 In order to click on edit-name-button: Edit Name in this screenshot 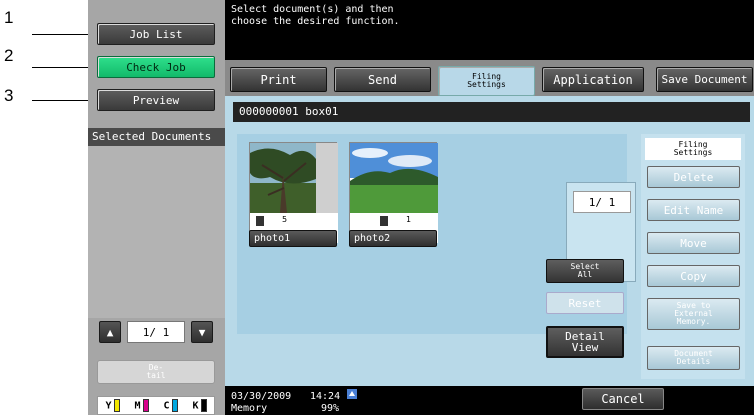, I will do `click(693, 210)`.